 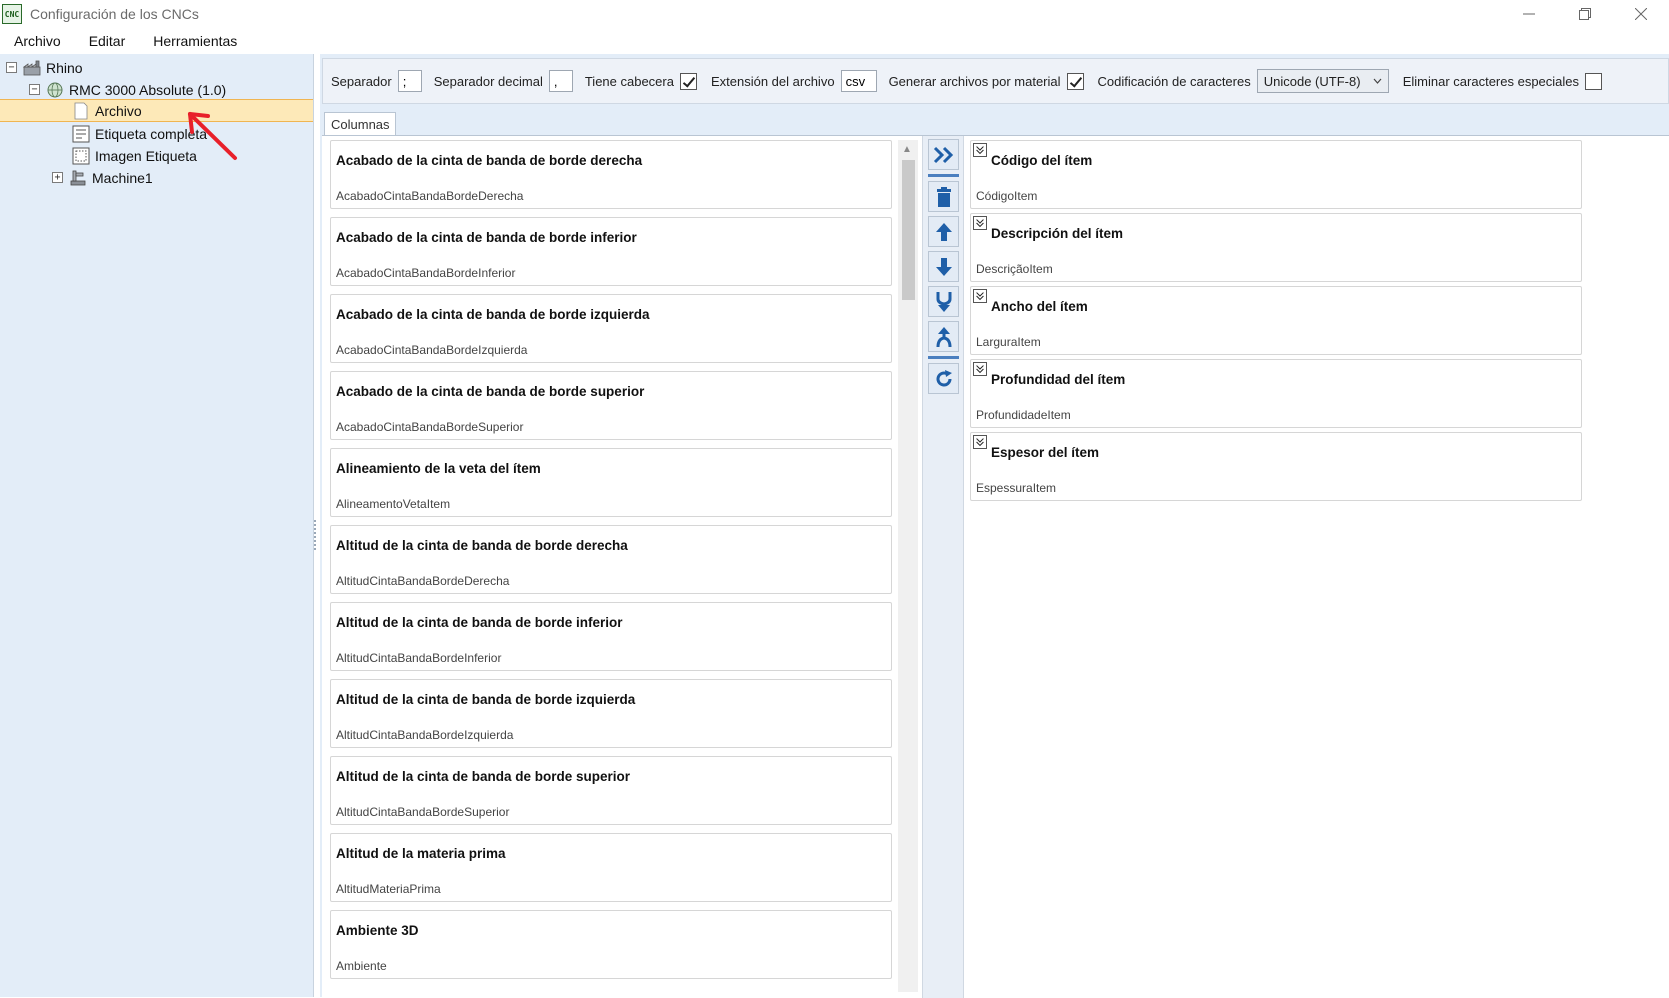 I want to click on decimal-separator-label: Separador decimal, so click(x=488, y=81).